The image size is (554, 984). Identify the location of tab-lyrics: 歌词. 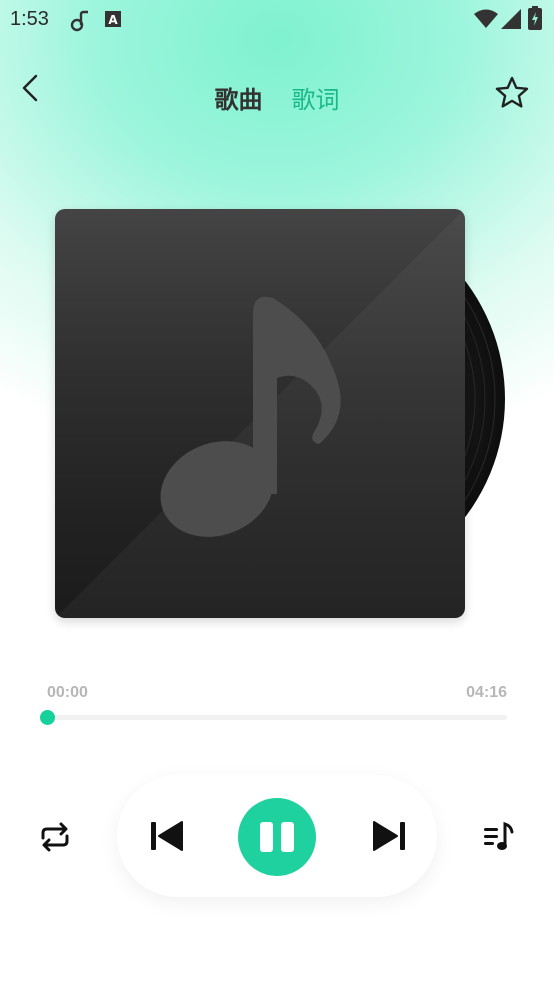
(316, 97).